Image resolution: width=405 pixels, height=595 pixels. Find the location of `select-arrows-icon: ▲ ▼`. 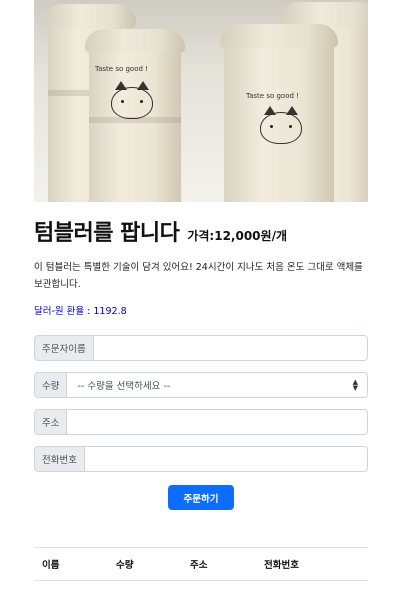

select-arrows-icon: ▲ ▼ is located at coordinates (355, 385).